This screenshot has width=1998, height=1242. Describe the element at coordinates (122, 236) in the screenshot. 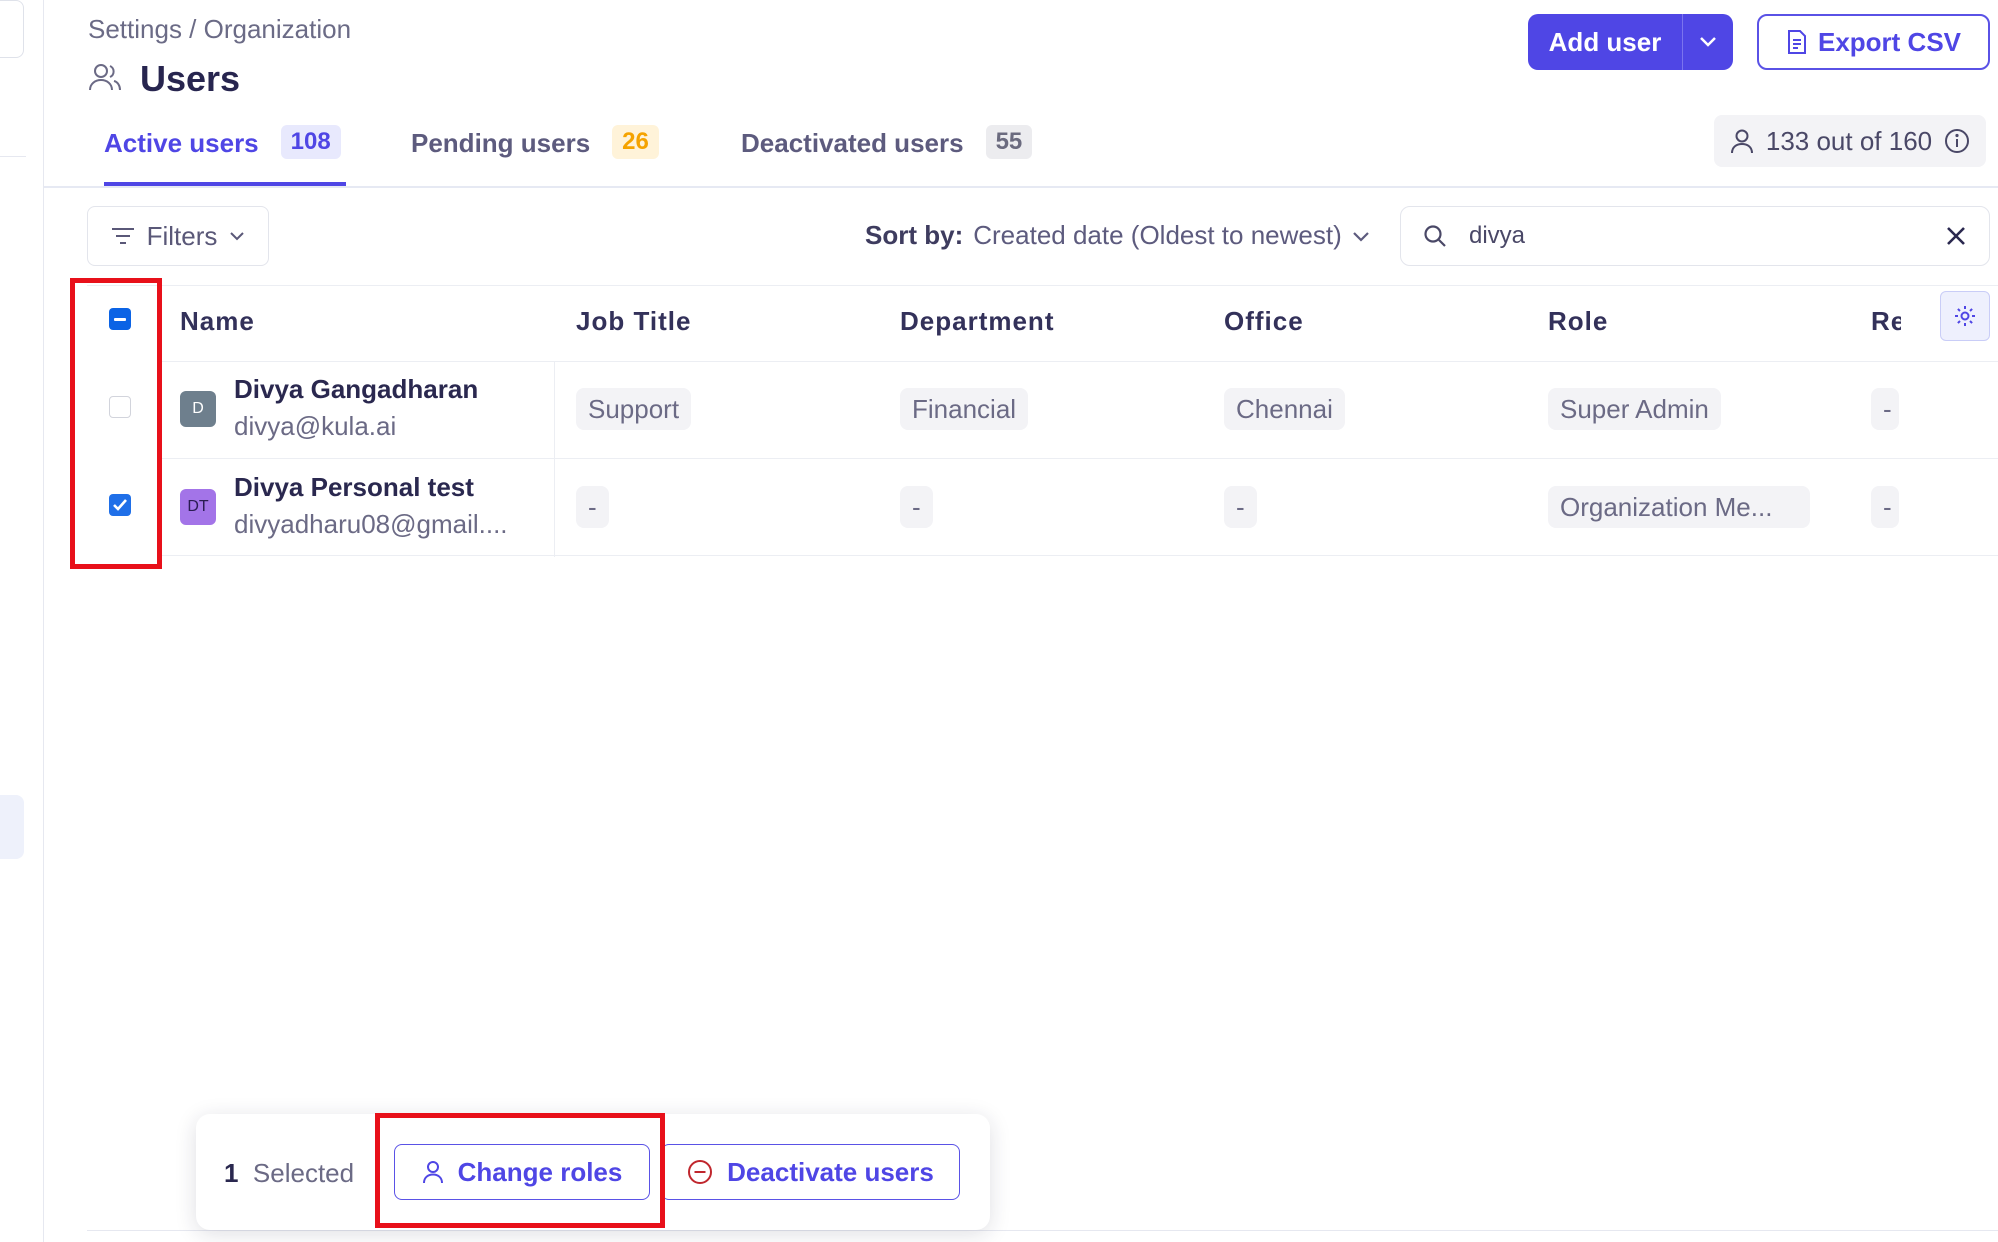

I see `filter-icon` at that location.